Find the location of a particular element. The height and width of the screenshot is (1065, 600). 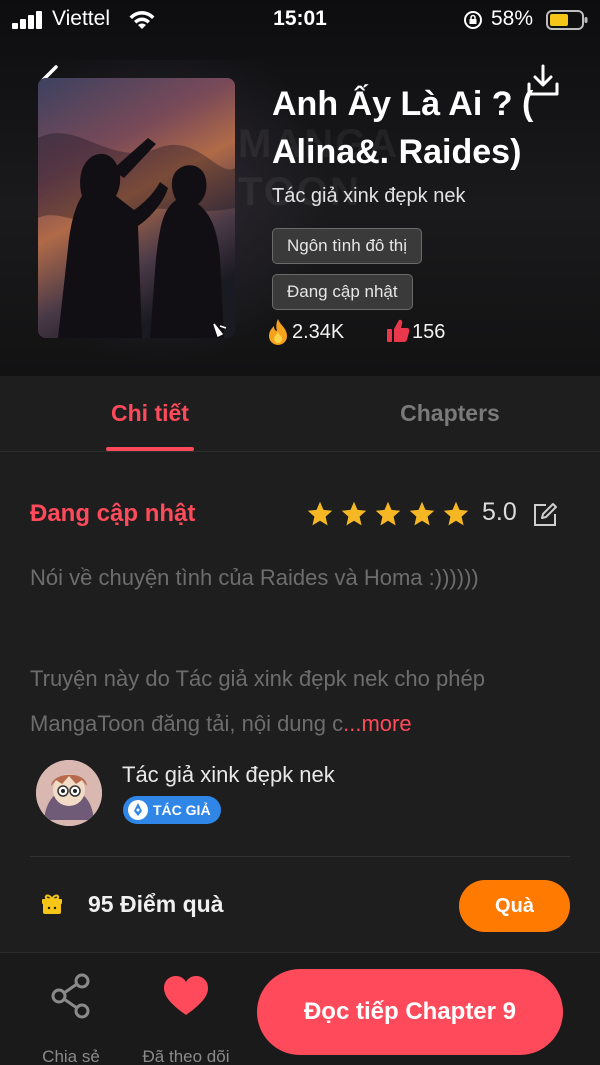

cover-art is located at coordinates (136, 208).